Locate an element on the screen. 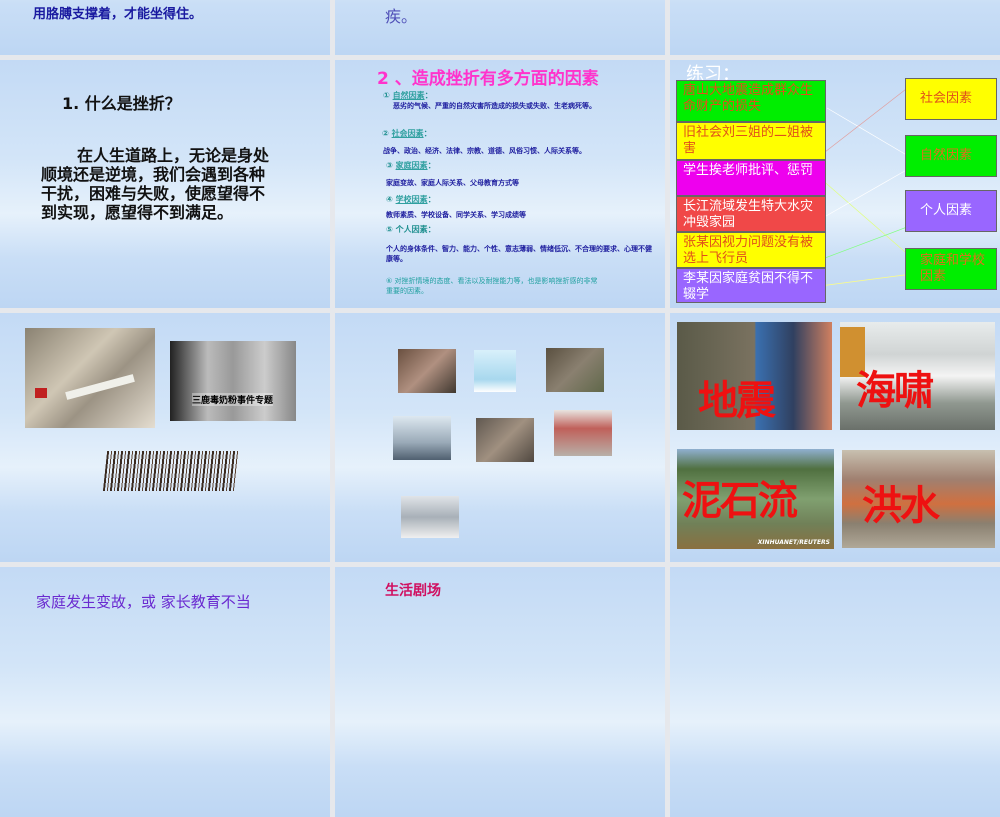  exercise-item: 旧社会刘三姐的二姐被害 is located at coordinates (751, 141).